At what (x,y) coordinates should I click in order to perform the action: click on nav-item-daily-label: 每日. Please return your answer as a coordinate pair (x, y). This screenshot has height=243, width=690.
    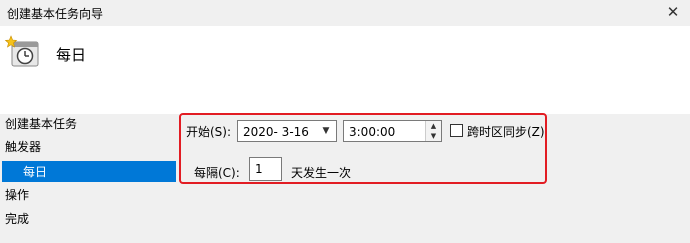
    Looking at the image, I should click on (35, 172).